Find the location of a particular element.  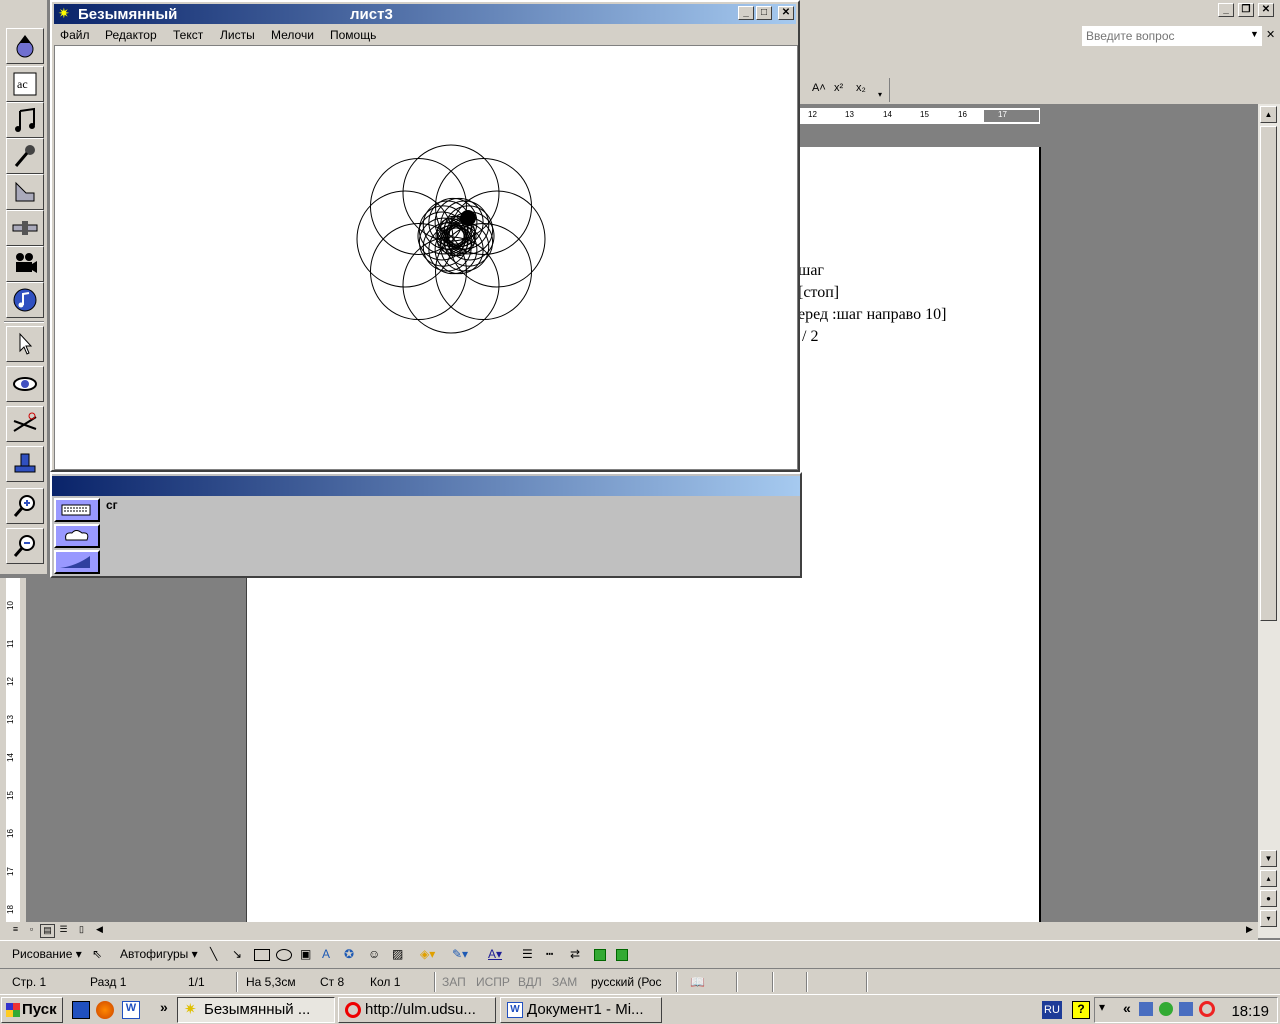

reading-view-icon: ▯ is located at coordinates (81, 931).